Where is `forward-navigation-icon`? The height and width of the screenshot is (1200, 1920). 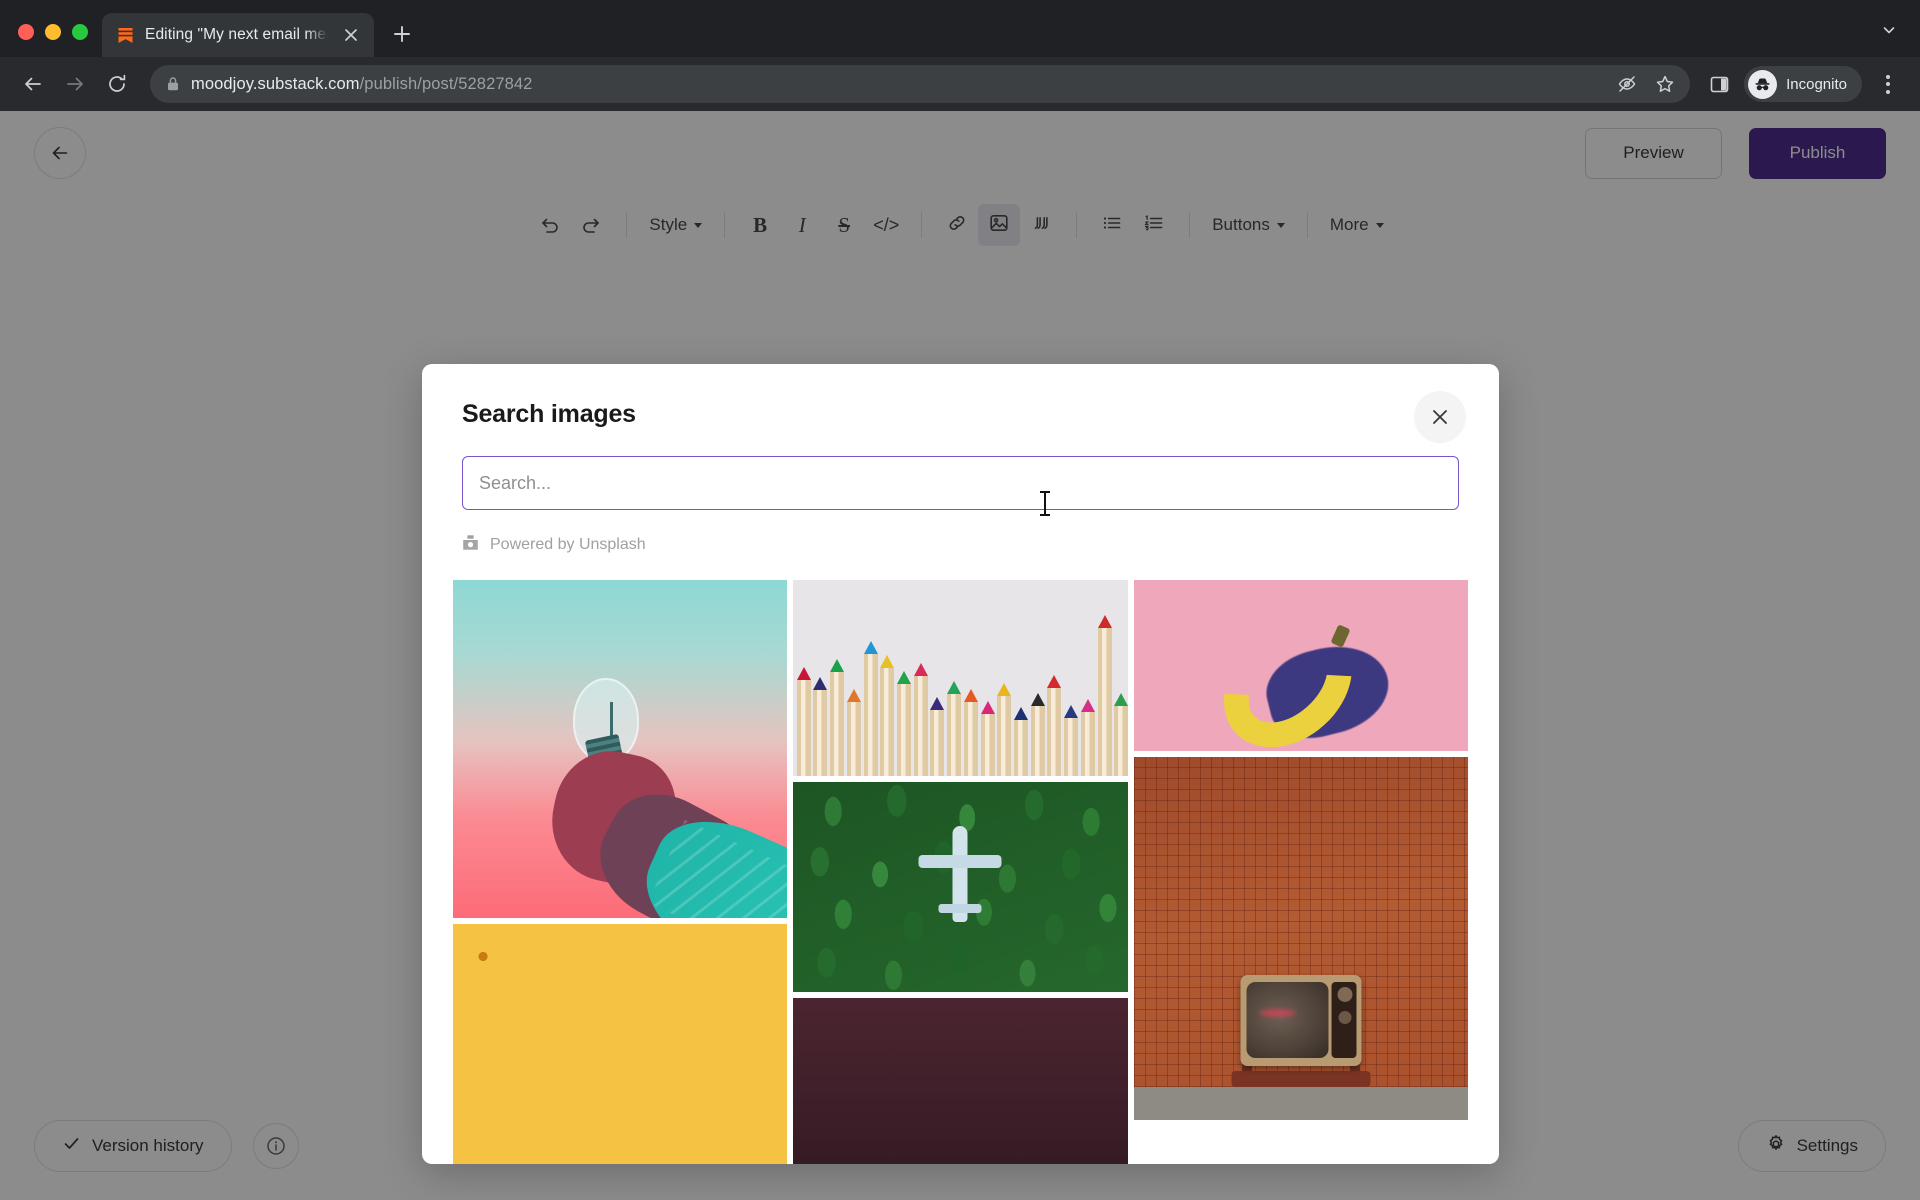
forward-navigation-icon is located at coordinates (75, 84).